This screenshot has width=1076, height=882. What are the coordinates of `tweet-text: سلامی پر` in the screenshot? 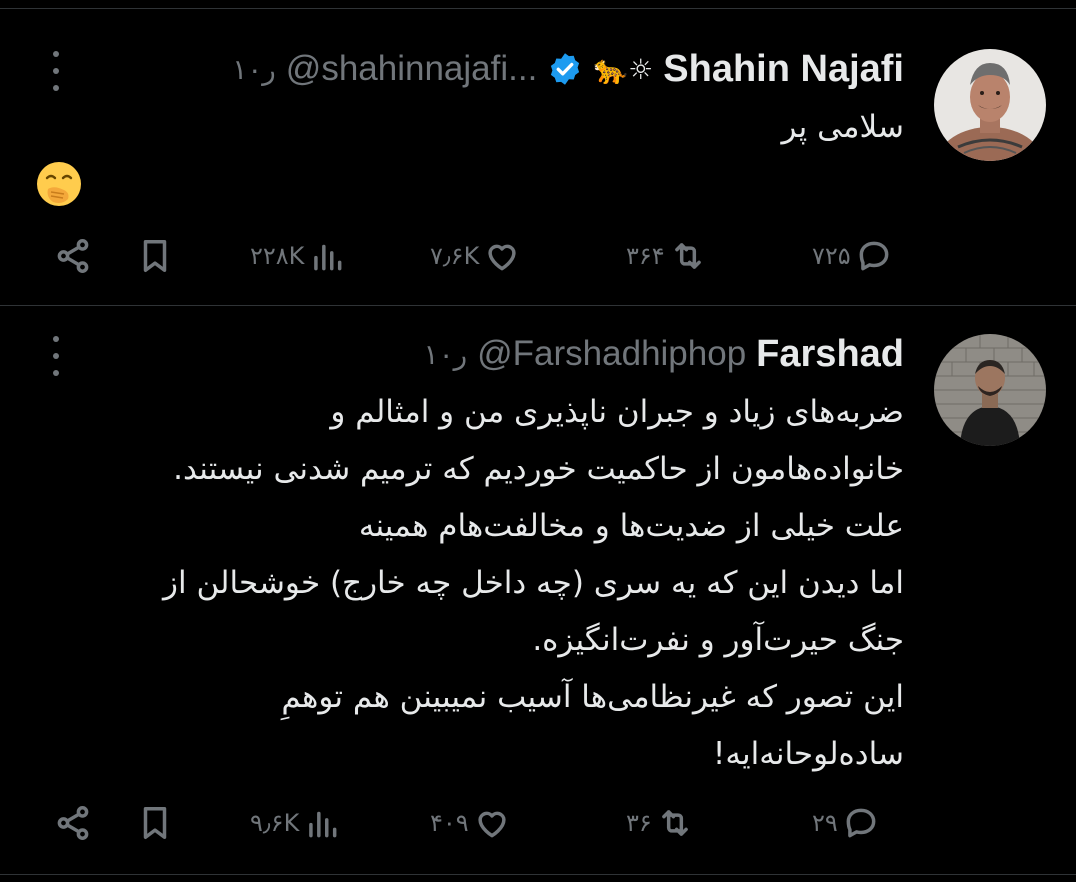 It's located at (842, 127).